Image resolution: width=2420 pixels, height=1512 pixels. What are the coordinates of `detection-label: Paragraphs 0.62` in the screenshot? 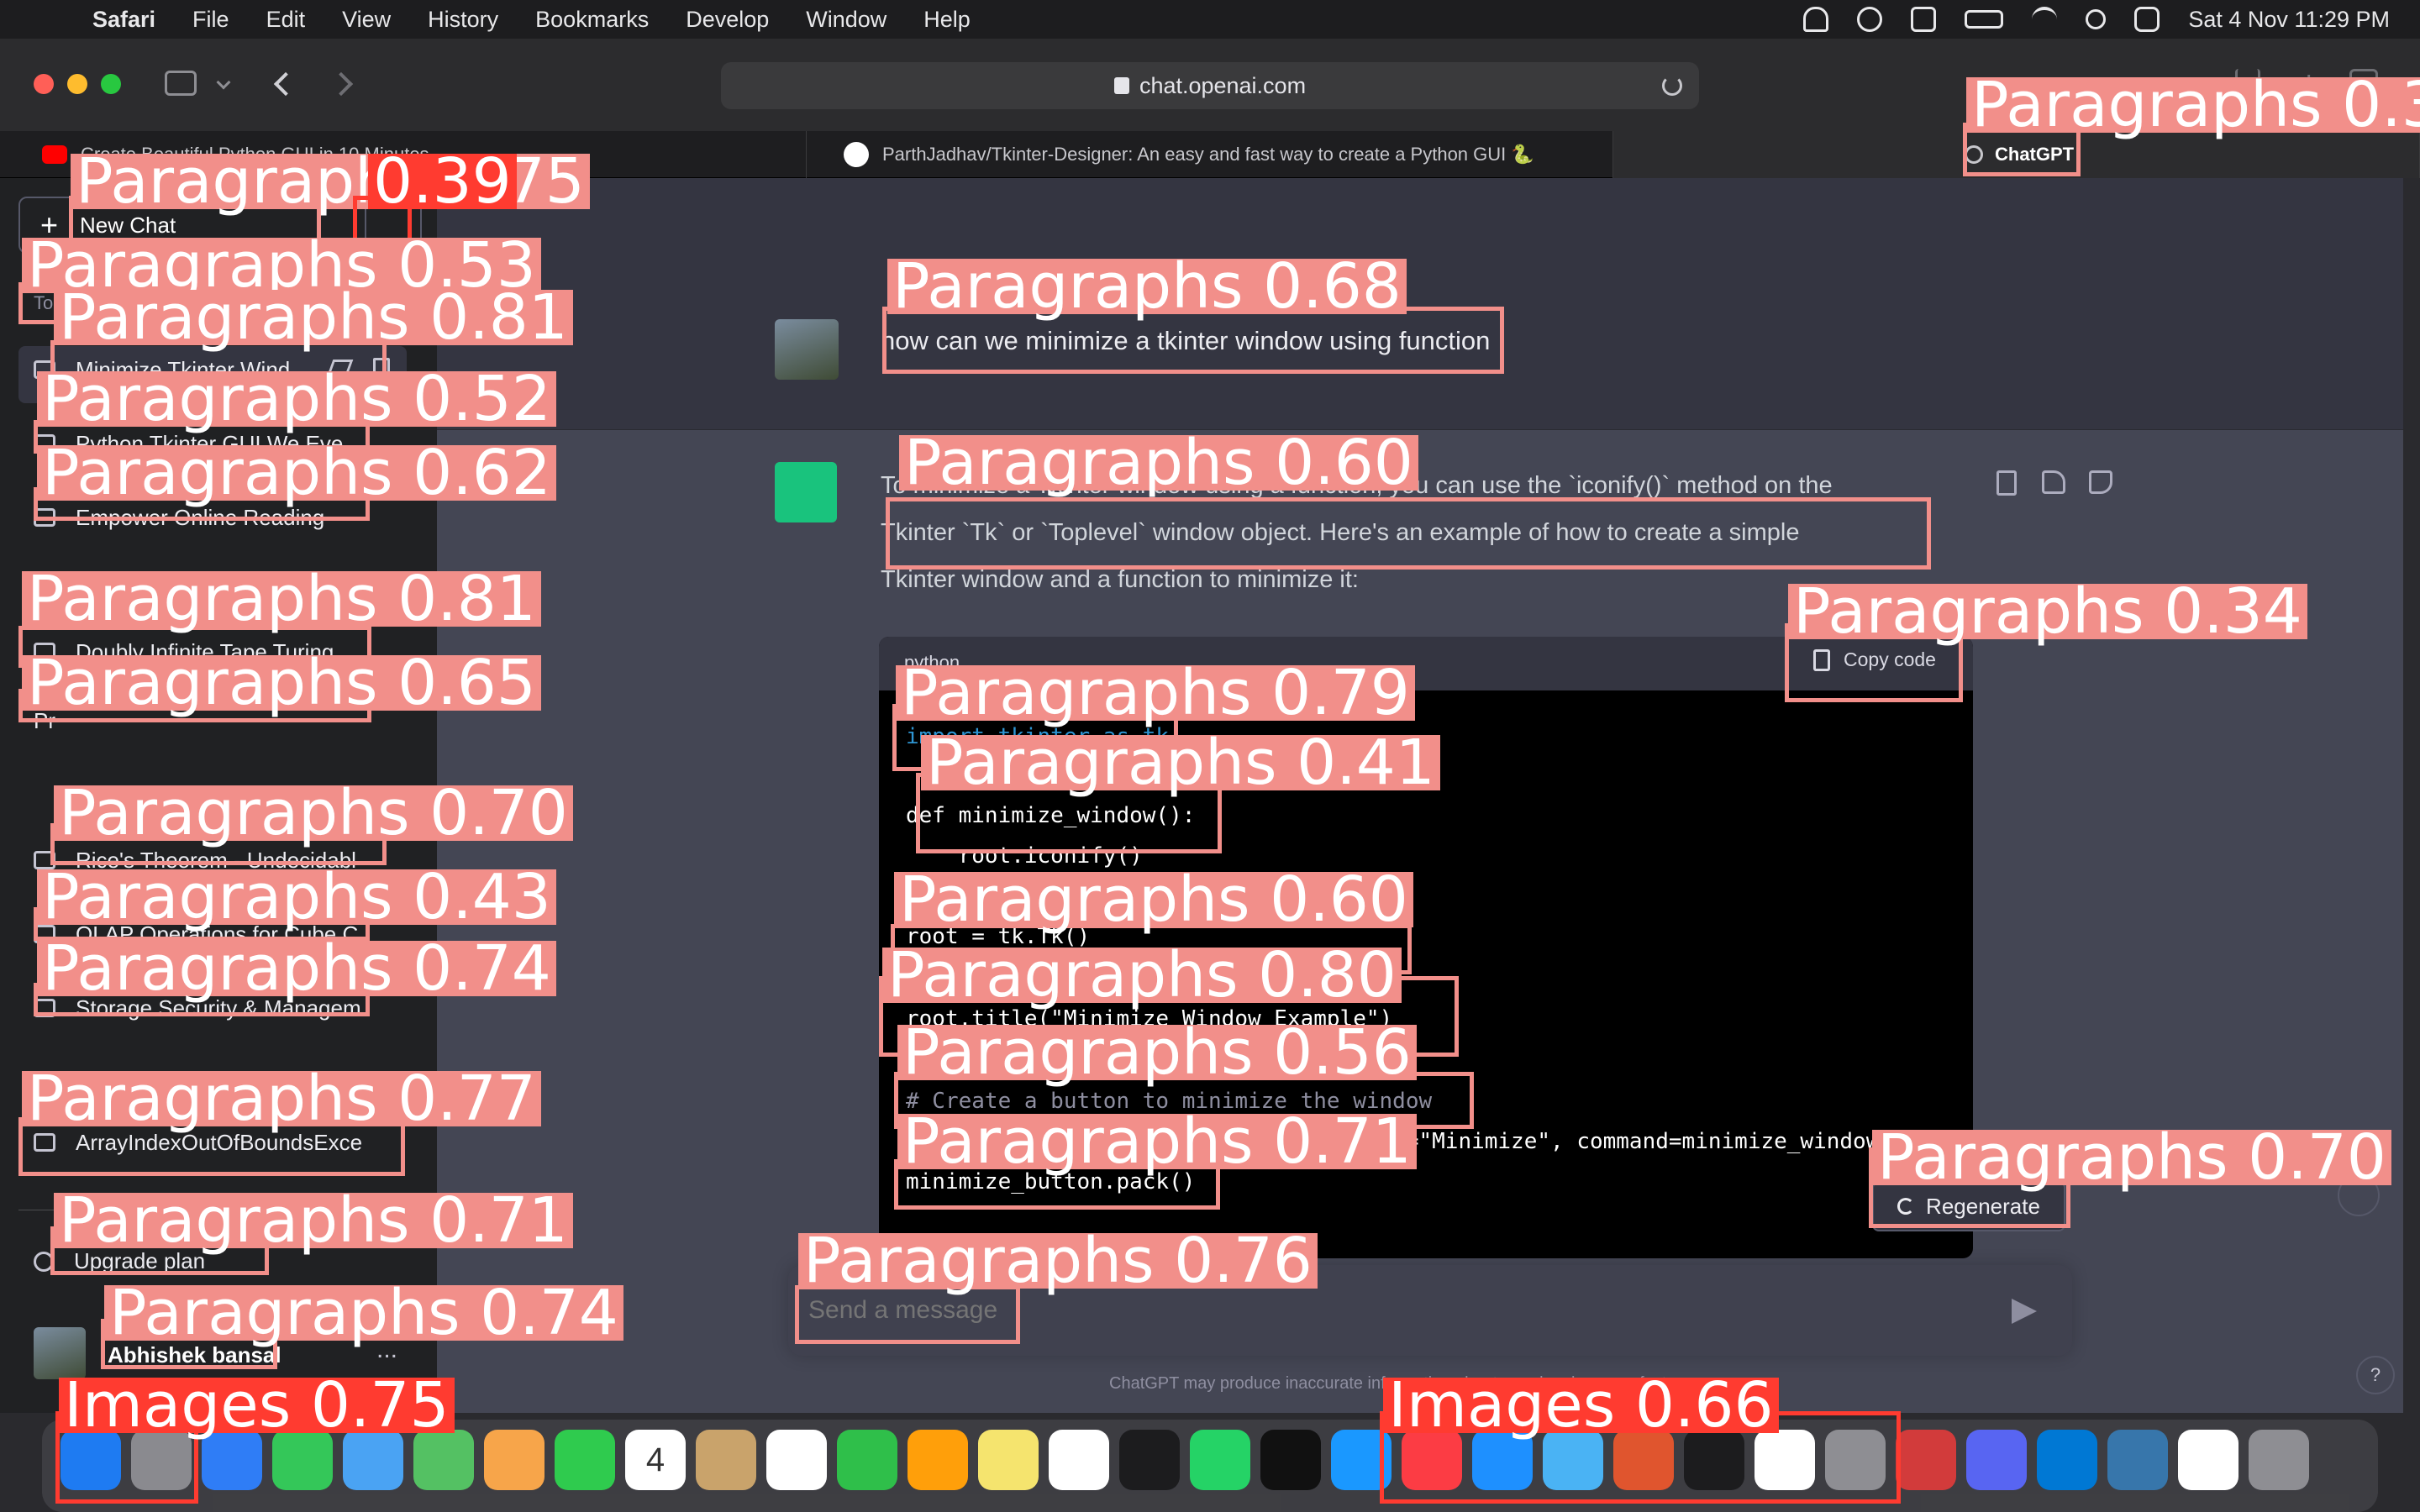 It's located at (296, 473).